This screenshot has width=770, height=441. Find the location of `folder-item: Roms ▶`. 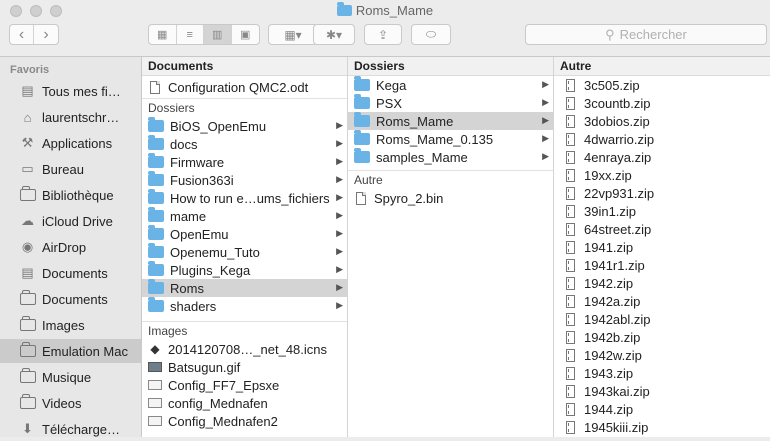

folder-item: Roms ▶ is located at coordinates (244, 288).